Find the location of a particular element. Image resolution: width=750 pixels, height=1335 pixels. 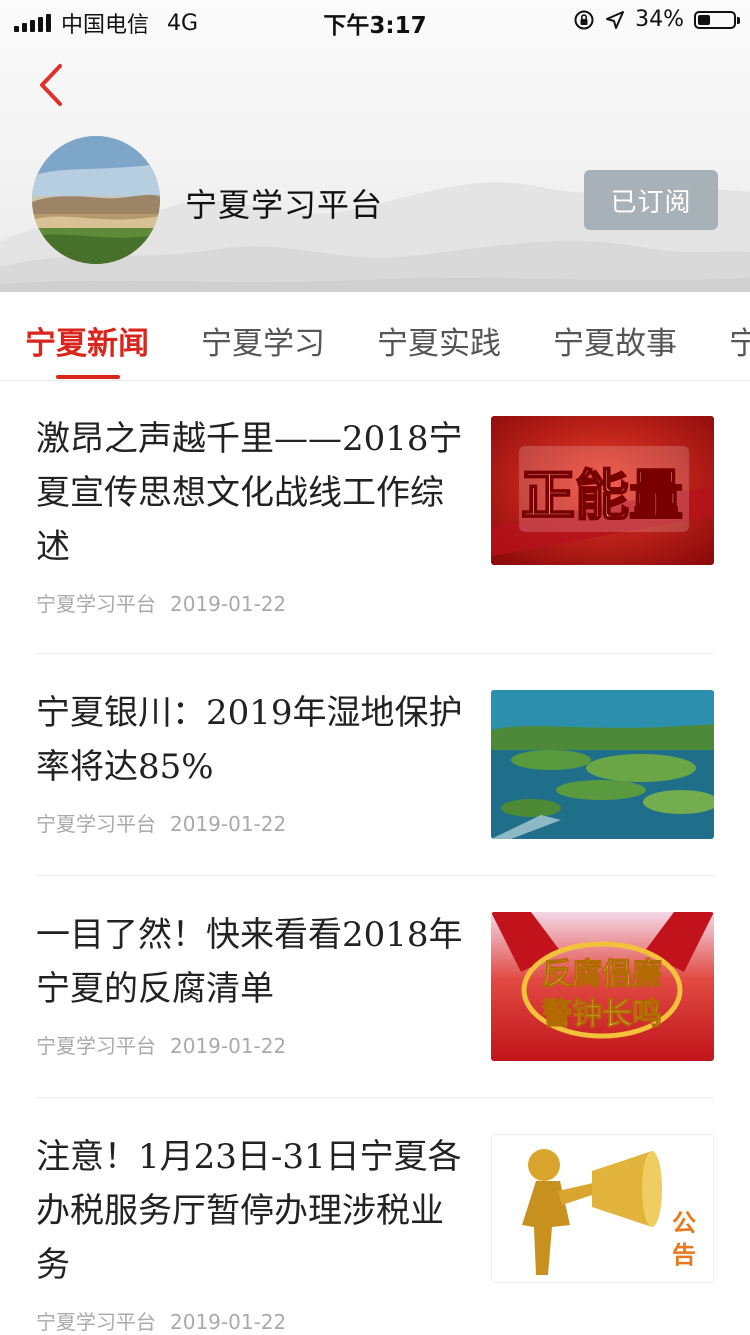

news-thumbnail: 公 告 is located at coordinates (602, 1208).